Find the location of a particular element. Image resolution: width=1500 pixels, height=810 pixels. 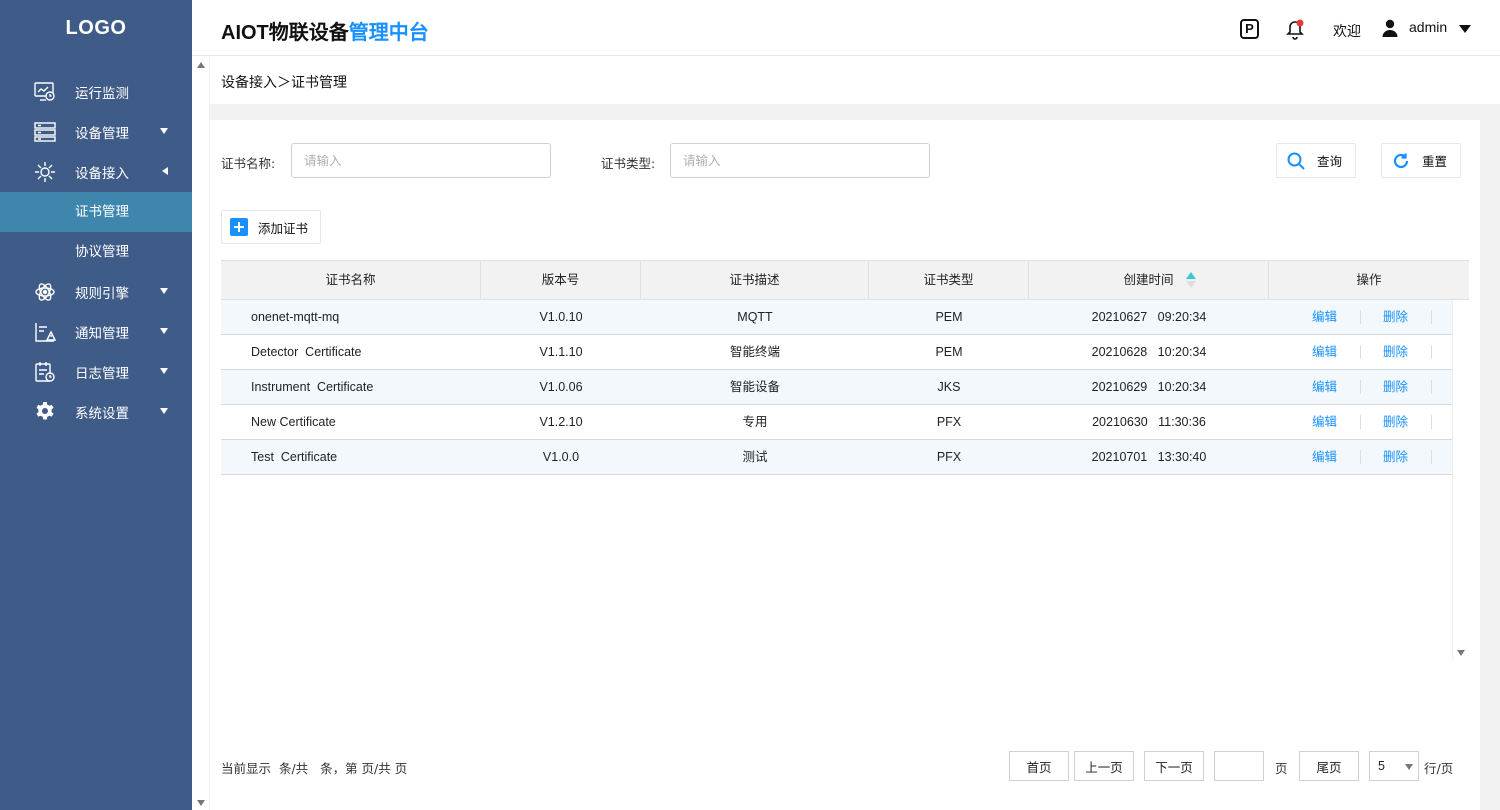

bell-icon is located at coordinates (1295, 29).